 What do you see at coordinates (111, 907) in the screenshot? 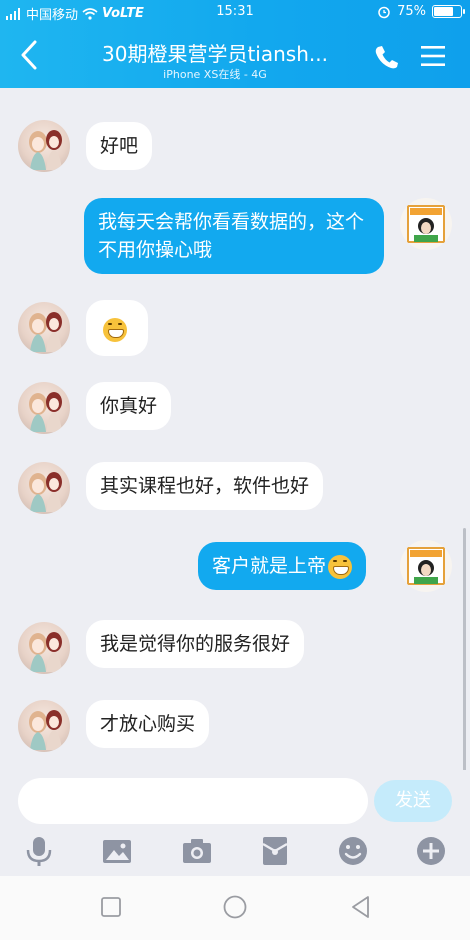
I see `recent-apps-icon` at bounding box center [111, 907].